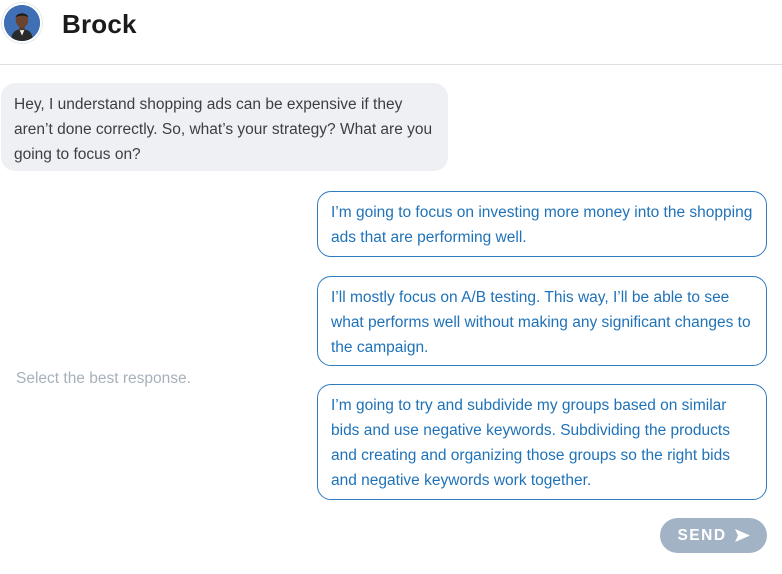 Image resolution: width=782 pixels, height=574 pixels. I want to click on send-arrow-icon, so click(742, 535).